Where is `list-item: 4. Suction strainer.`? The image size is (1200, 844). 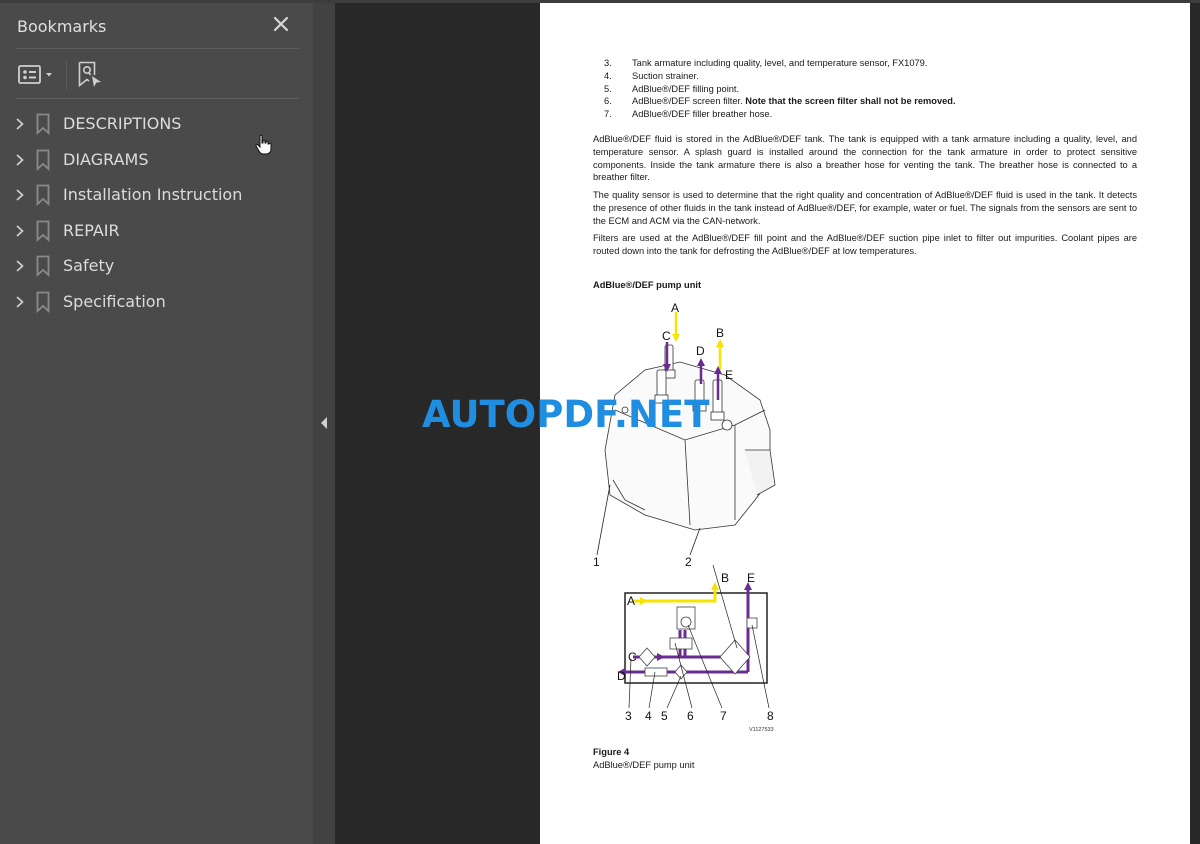 list-item: 4. Suction strainer. is located at coordinates (864, 76).